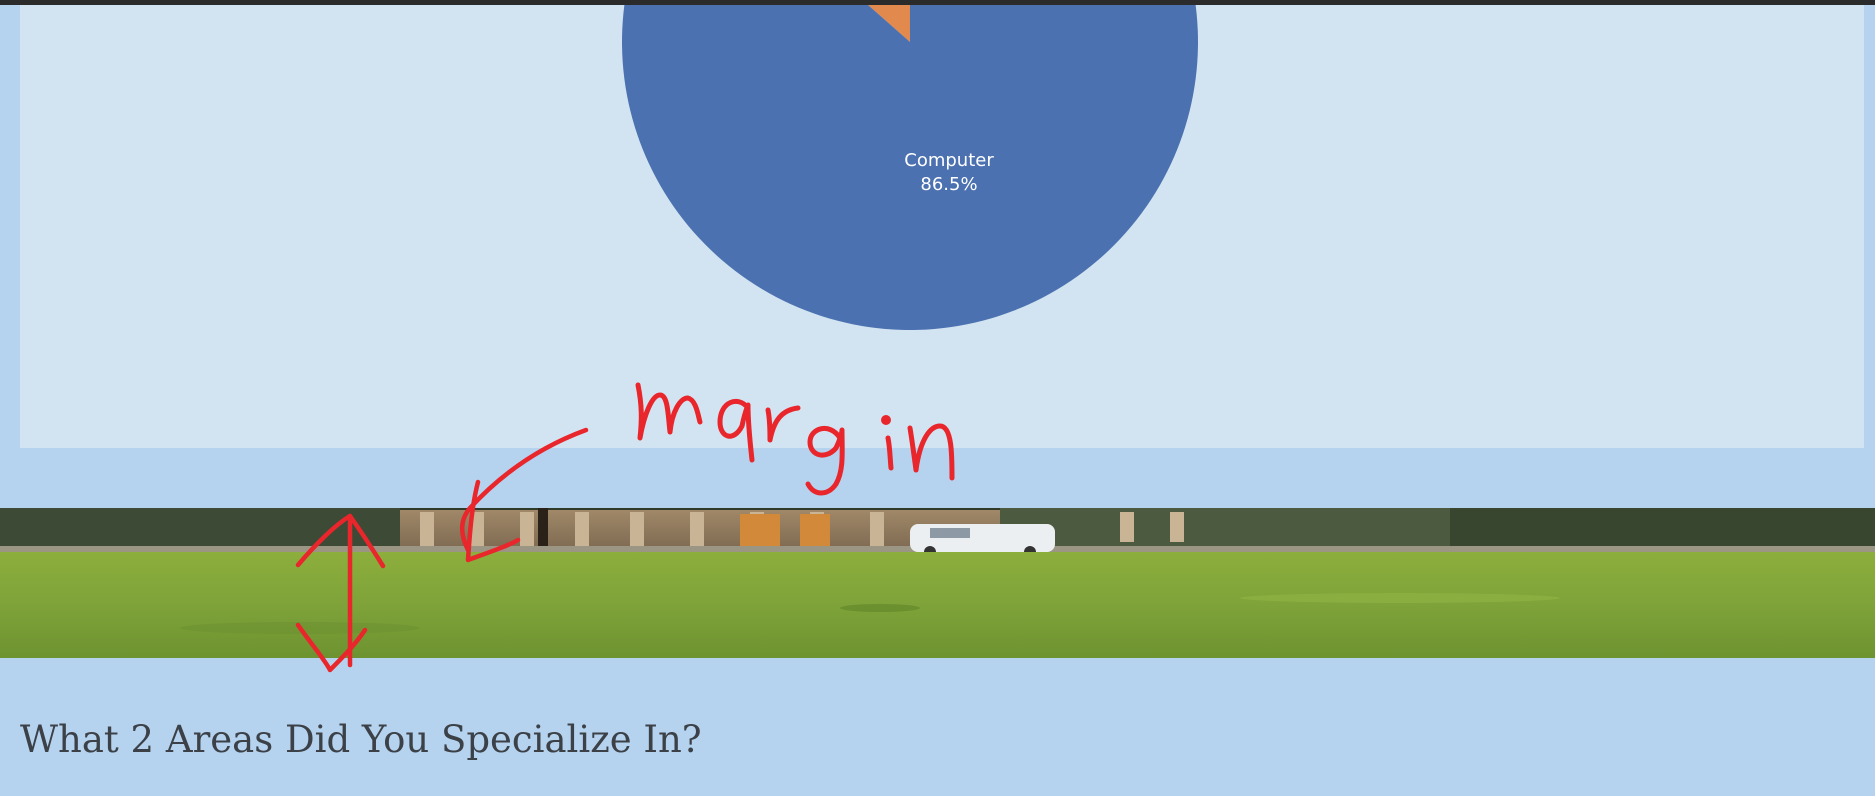 The height and width of the screenshot is (796, 1875). Describe the element at coordinates (948, 184) in the screenshot. I see `pie-label-value: 86.5%` at that location.